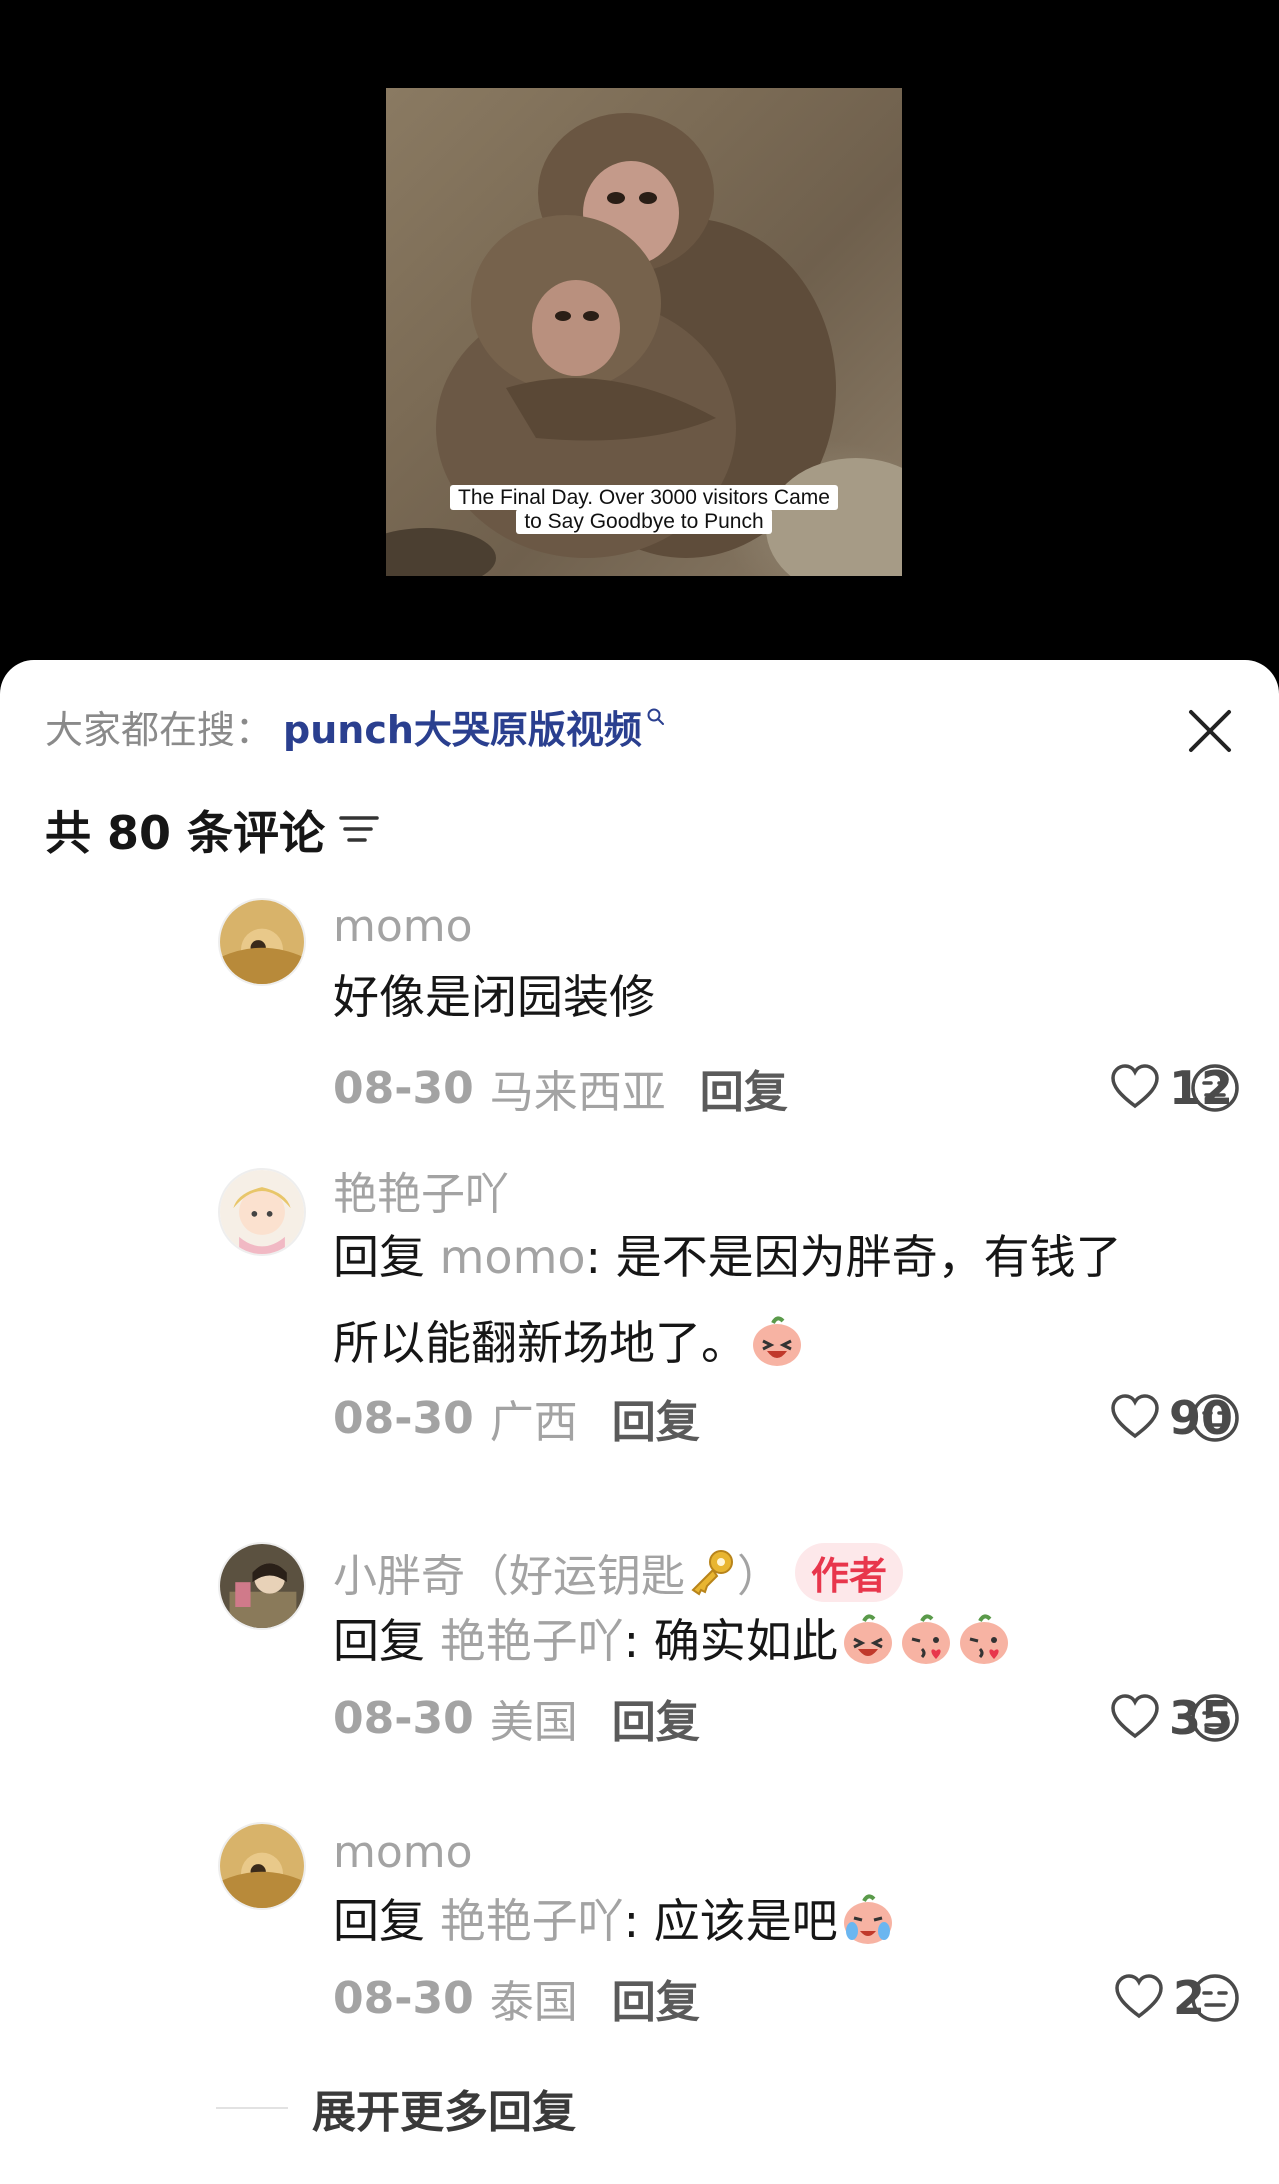 The image size is (1279, 2184). I want to click on comment-text: 回复 momo: 是不是因为胖奇，有钱了 所以能翻新场地了。, so click(727, 1300).